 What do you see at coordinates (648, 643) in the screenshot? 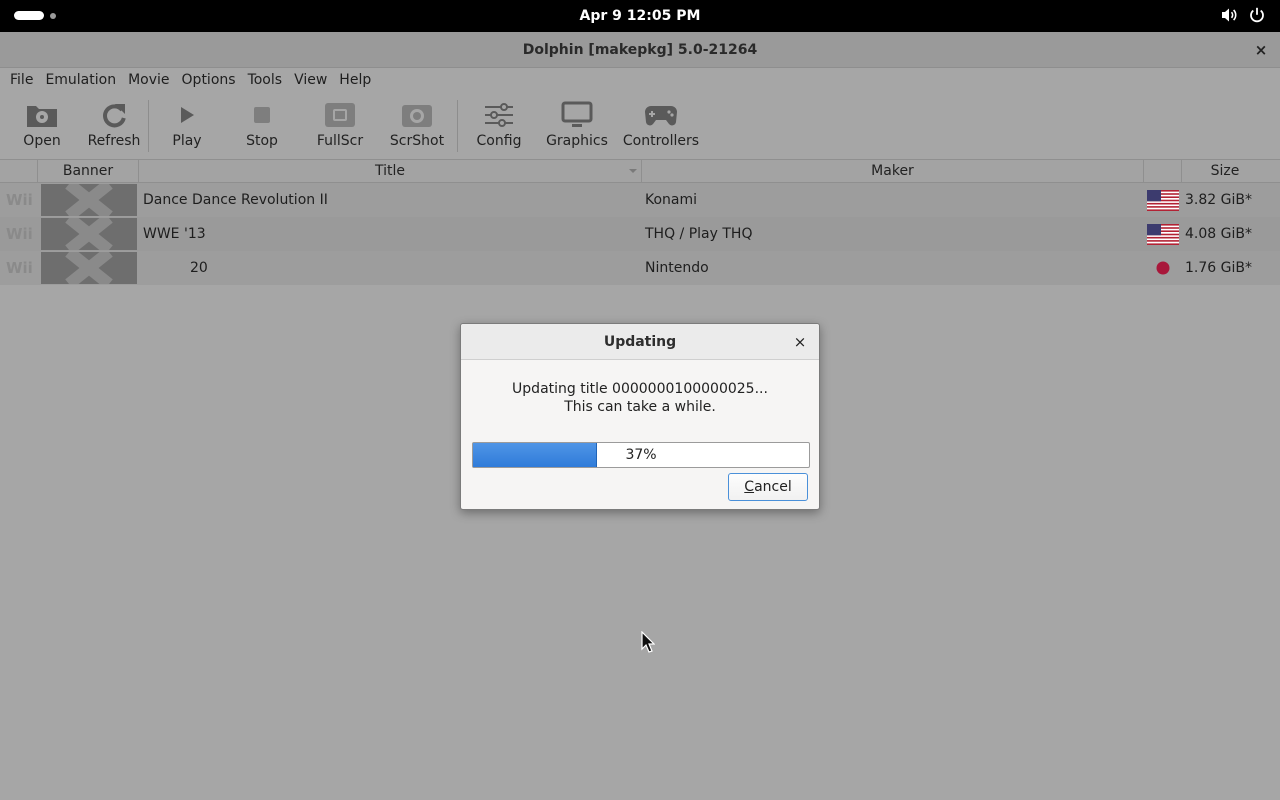
I see `mouse-pointer-icon` at bounding box center [648, 643].